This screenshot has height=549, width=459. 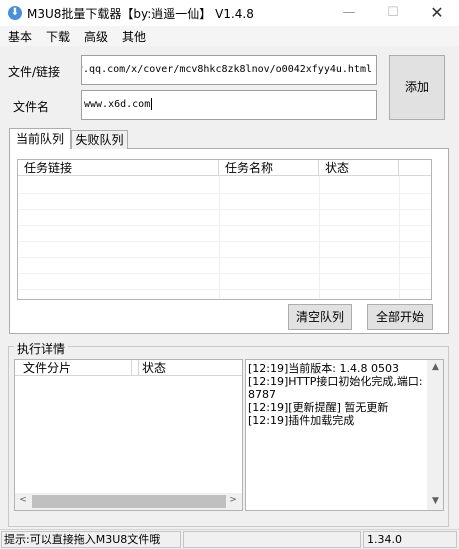 What do you see at coordinates (40, 138) in the screenshot?
I see `tab-current-queue: 当前队列` at bounding box center [40, 138].